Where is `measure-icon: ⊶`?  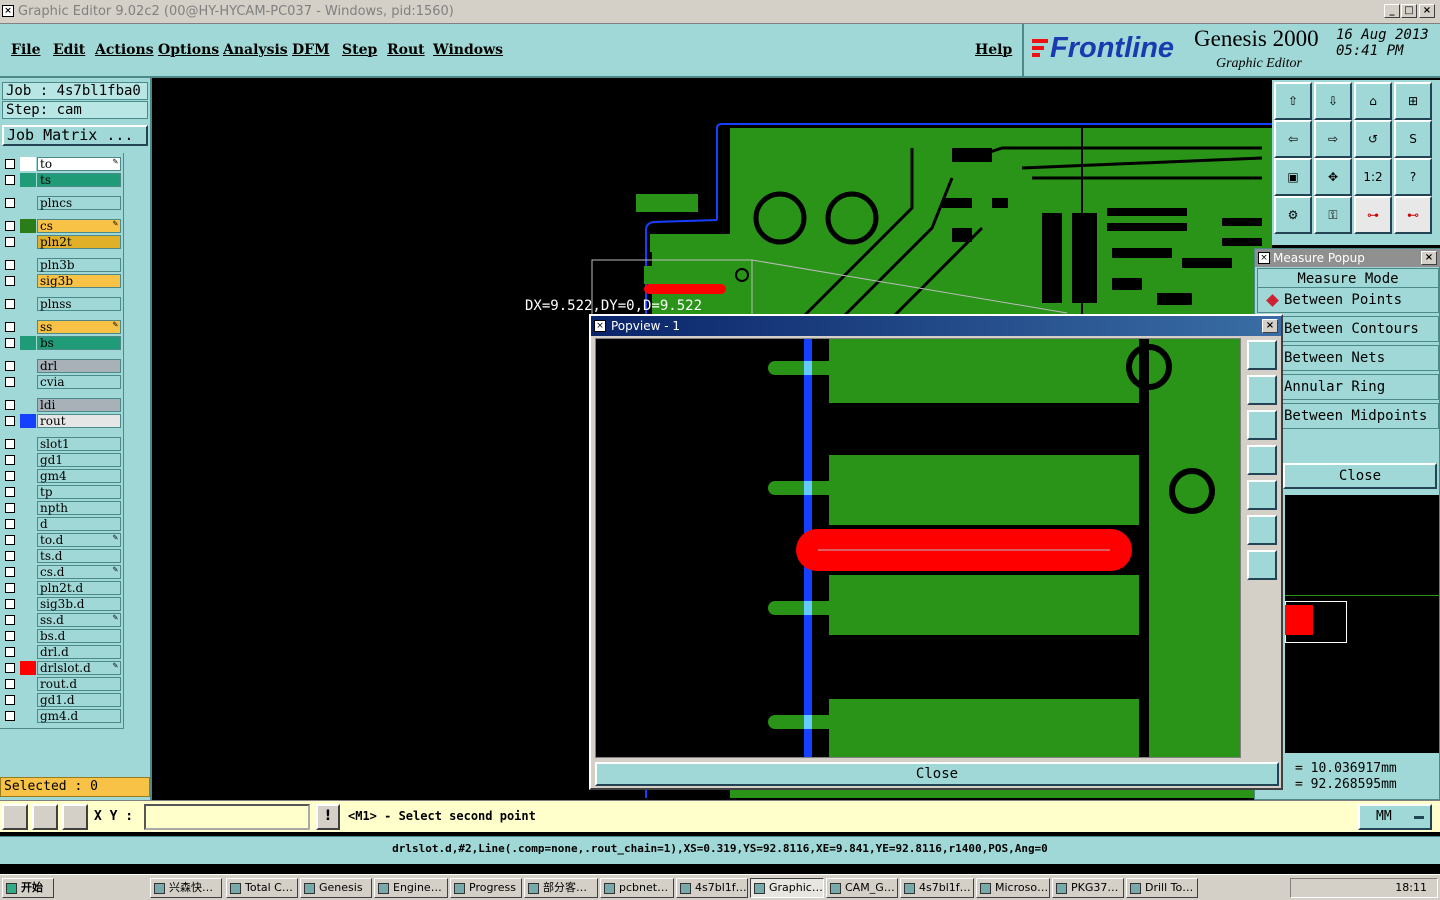 measure-icon: ⊶ is located at coordinates (1373, 215).